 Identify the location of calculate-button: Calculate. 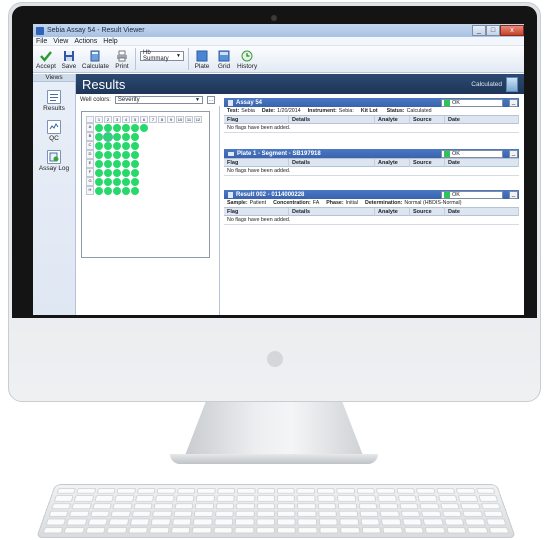
(95, 60).